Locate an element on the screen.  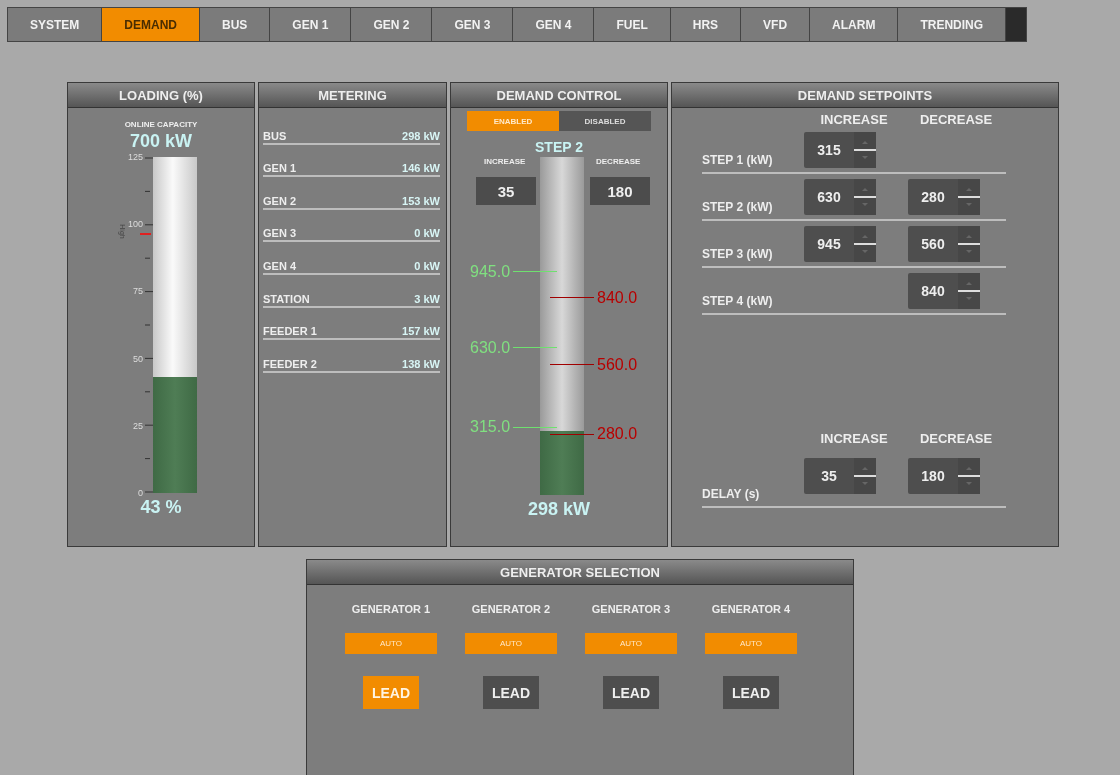
number-spinner: 35 is located at coordinates (840, 476).